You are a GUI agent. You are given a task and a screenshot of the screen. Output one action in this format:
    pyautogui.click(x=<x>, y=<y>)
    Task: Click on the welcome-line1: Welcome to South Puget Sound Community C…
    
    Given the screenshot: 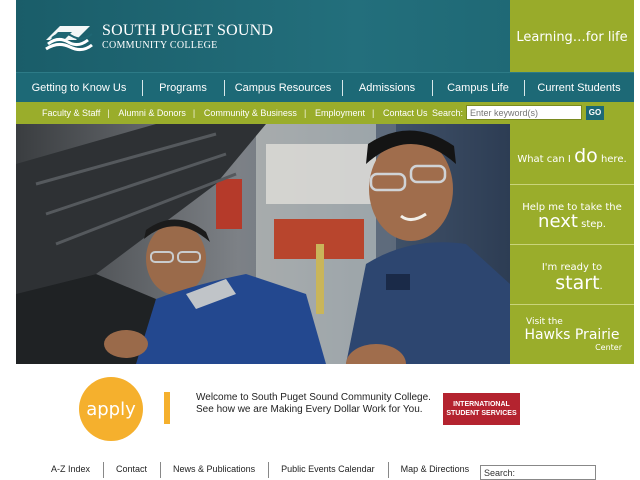 What is the action you would take?
    pyautogui.click(x=313, y=397)
    